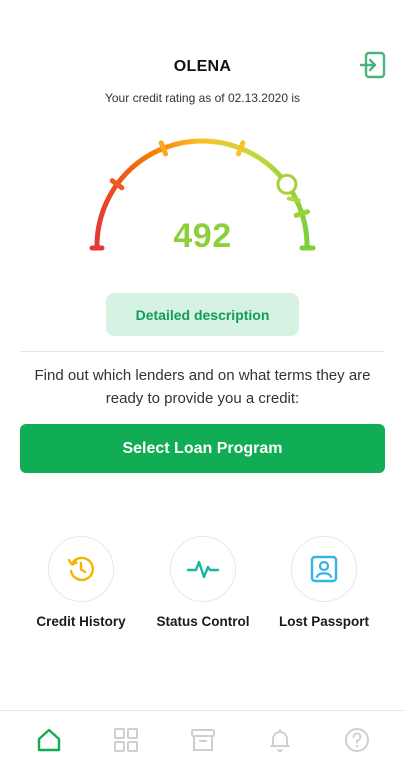 The height and width of the screenshot is (768, 405). I want to click on nav-archive, so click(203, 740).